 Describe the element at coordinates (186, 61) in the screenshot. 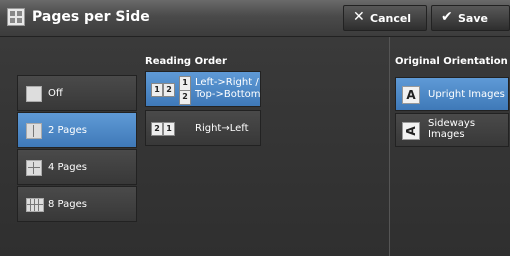

I see `reading-order-heading: Reading Order` at that location.